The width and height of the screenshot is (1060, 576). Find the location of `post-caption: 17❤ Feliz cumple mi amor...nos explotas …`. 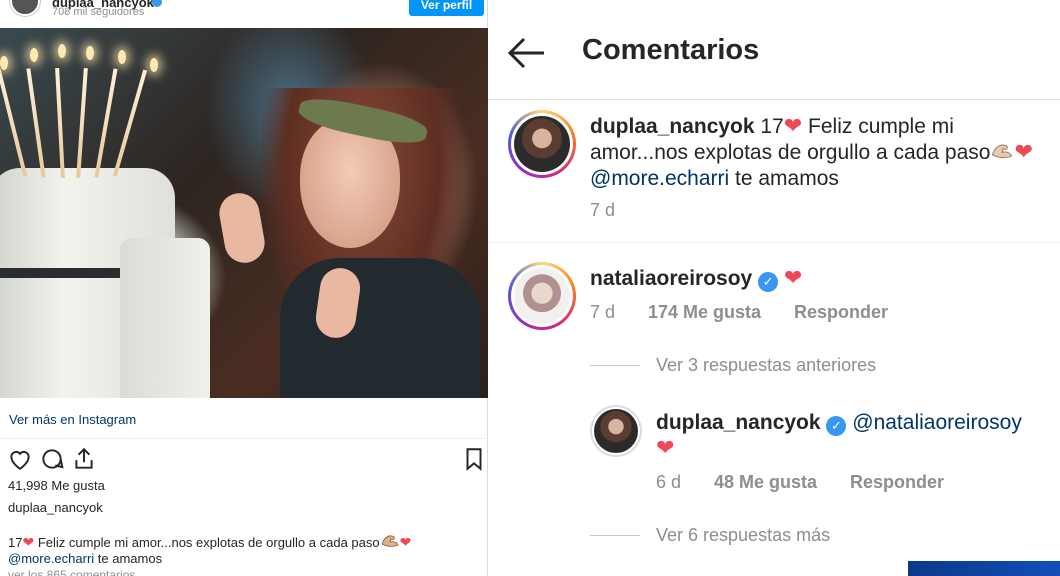

post-caption: 17❤ Feliz cumple mi amor...nos explotas … is located at coordinates (243, 549).